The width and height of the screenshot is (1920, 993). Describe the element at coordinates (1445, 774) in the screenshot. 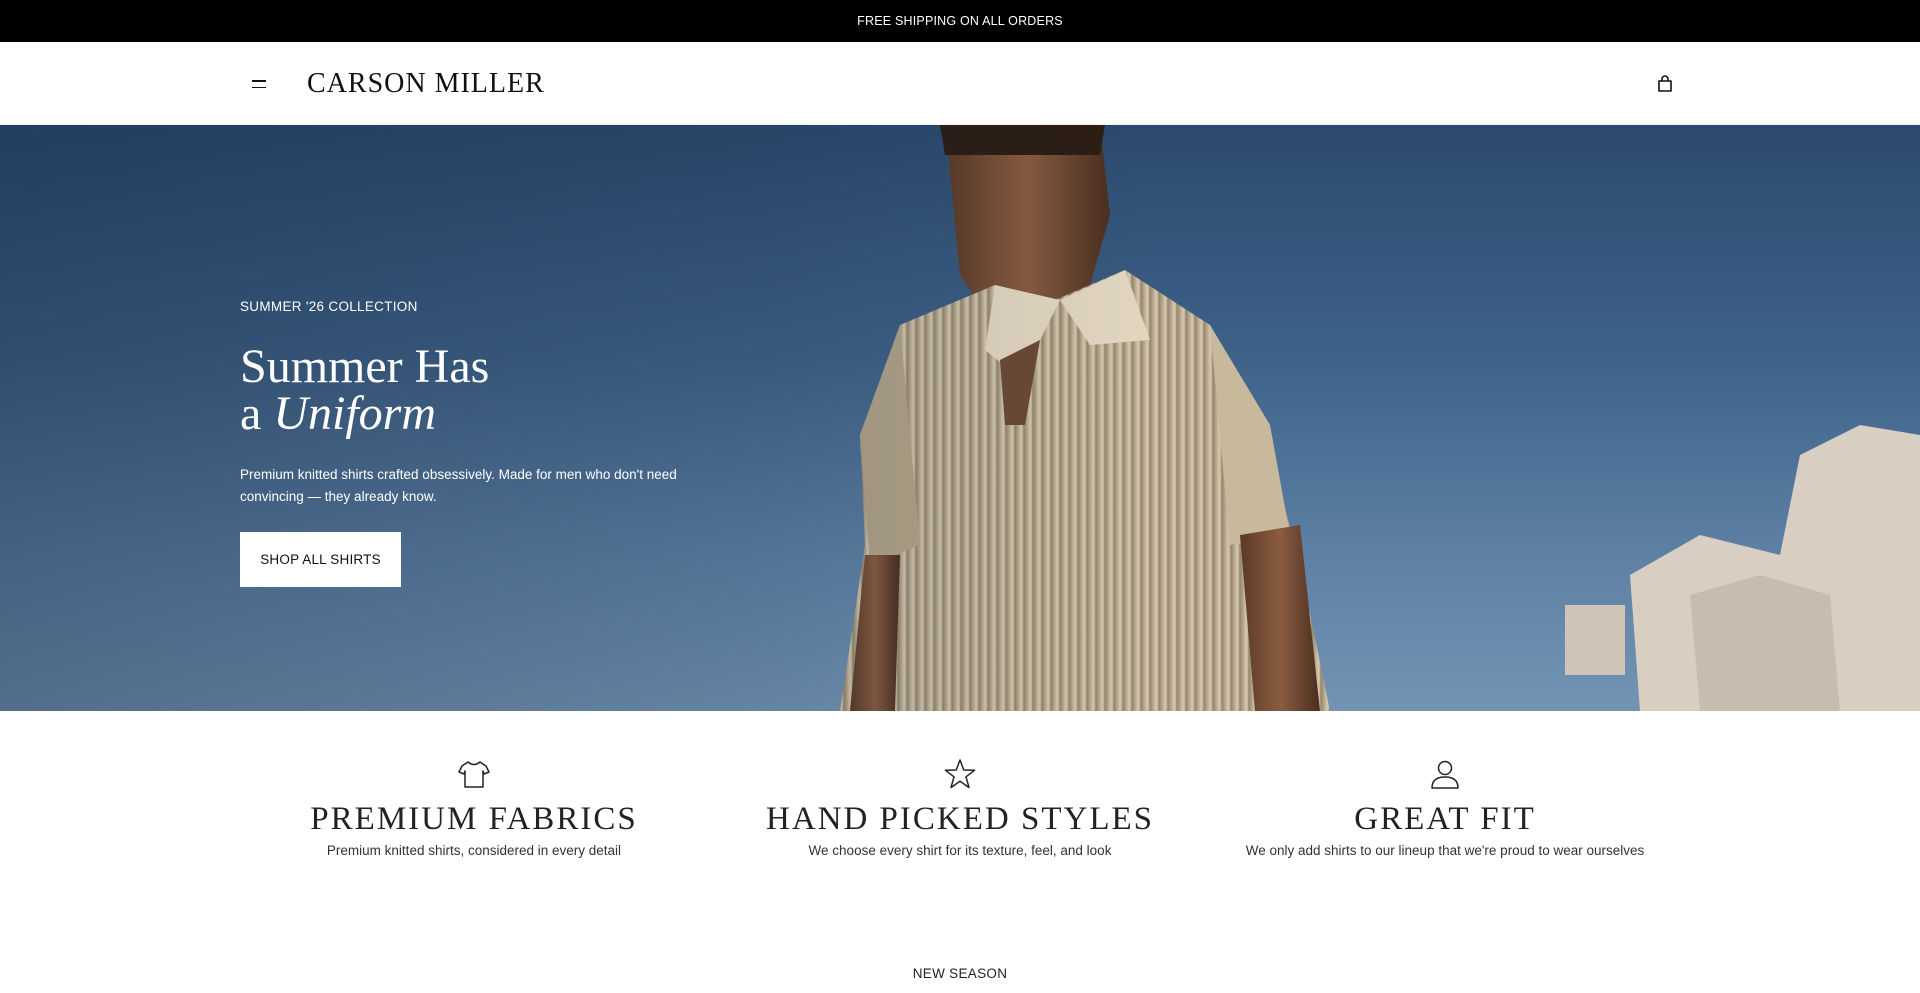

I see `person-icon` at that location.